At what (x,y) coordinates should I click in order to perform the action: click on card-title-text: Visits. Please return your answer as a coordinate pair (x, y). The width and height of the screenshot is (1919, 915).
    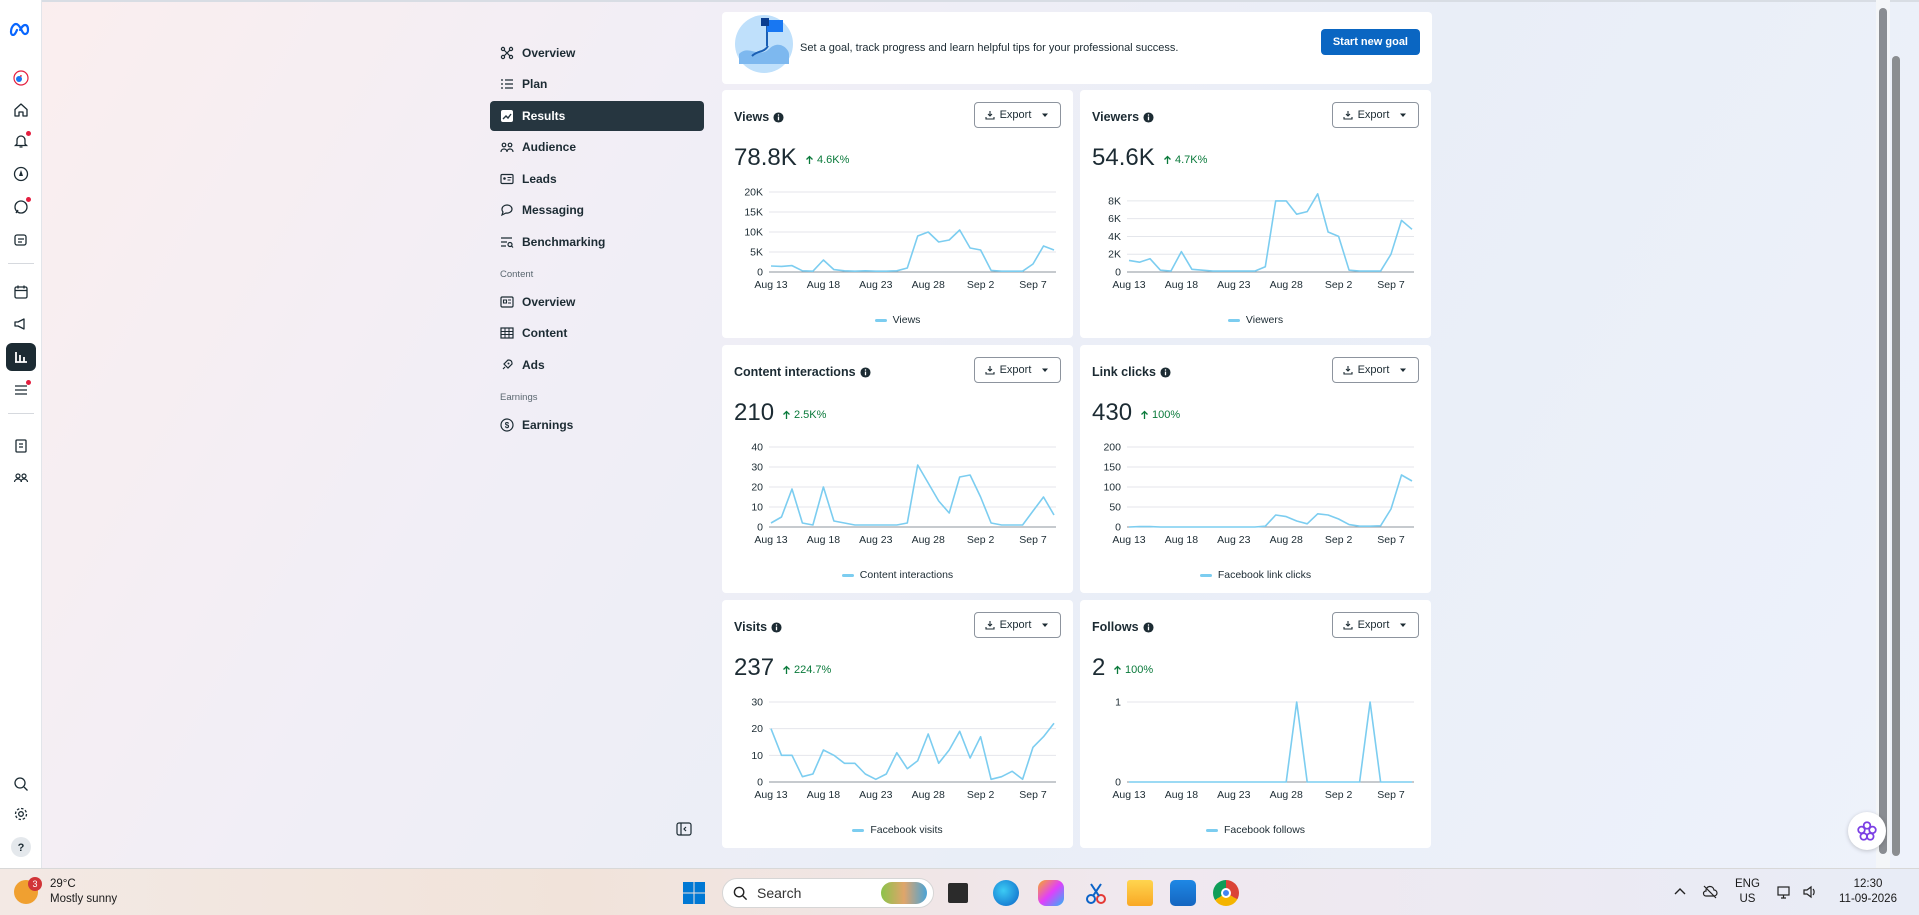
    Looking at the image, I should click on (751, 627).